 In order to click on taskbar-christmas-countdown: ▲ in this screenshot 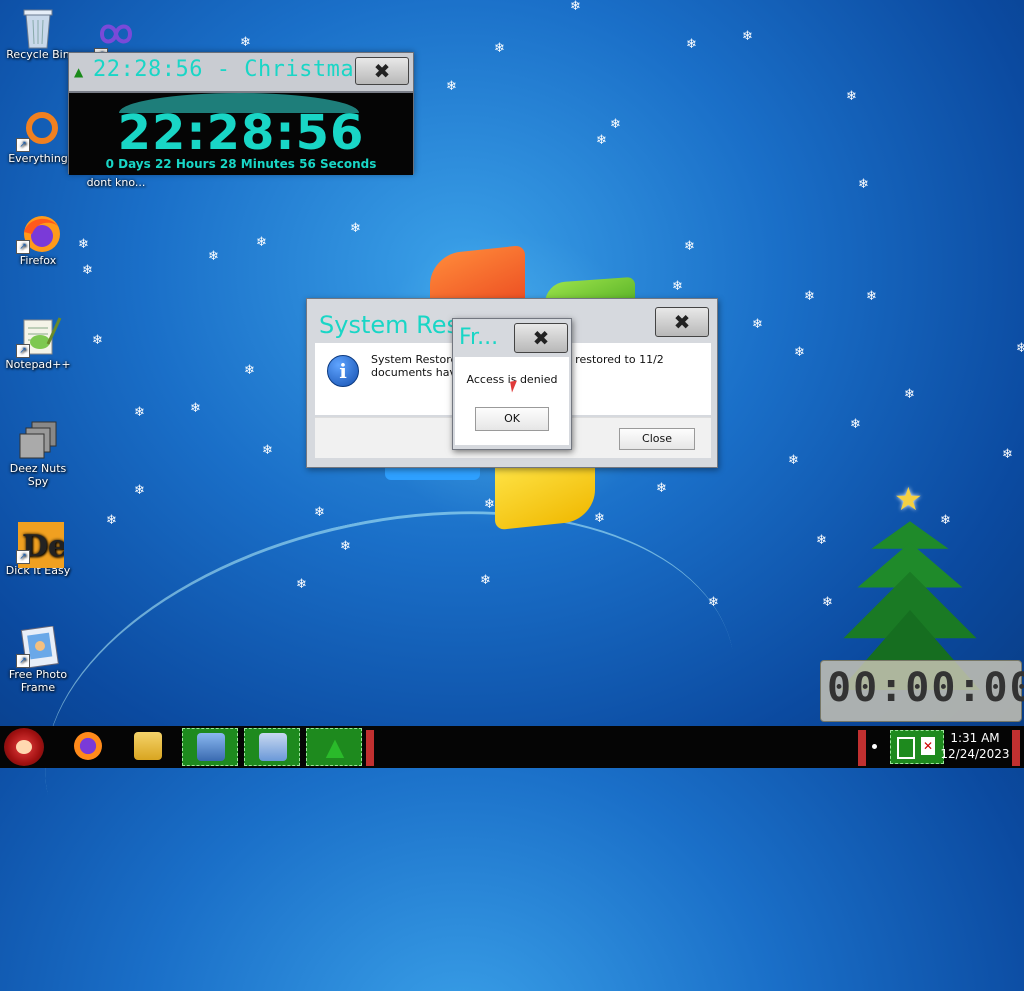, I will do `click(334, 747)`.